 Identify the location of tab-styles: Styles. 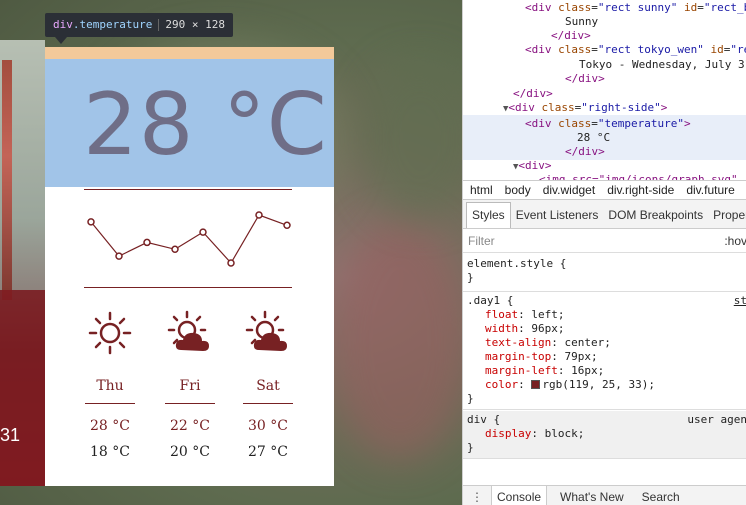
(488, 215).